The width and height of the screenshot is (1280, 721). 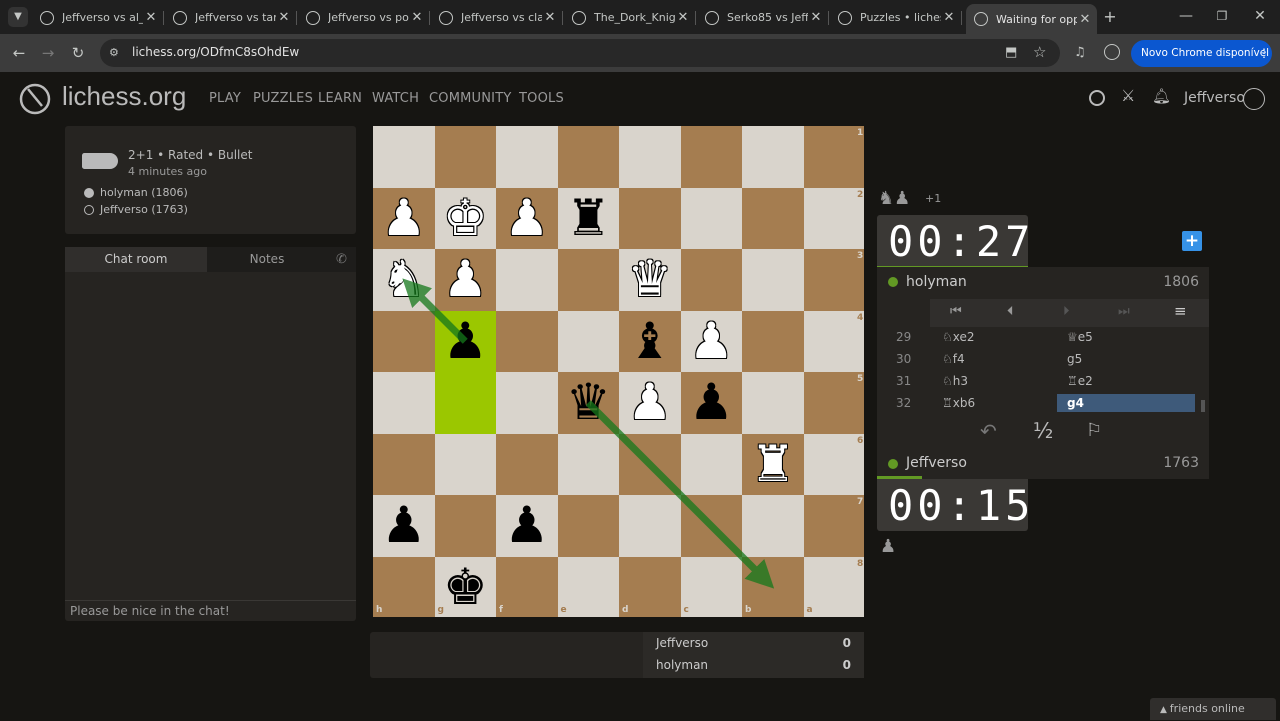 I want to click on piece-h2: ♟, so click(x=404, y=219).